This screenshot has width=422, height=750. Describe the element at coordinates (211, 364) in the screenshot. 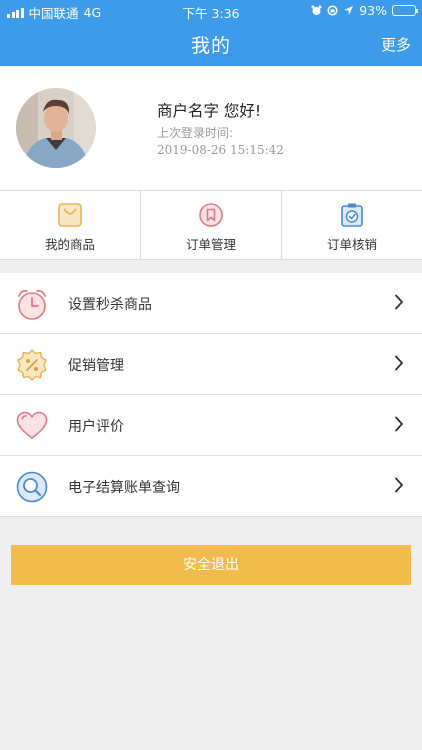

I see `menu-item-promotion: 促销管理` at that location.